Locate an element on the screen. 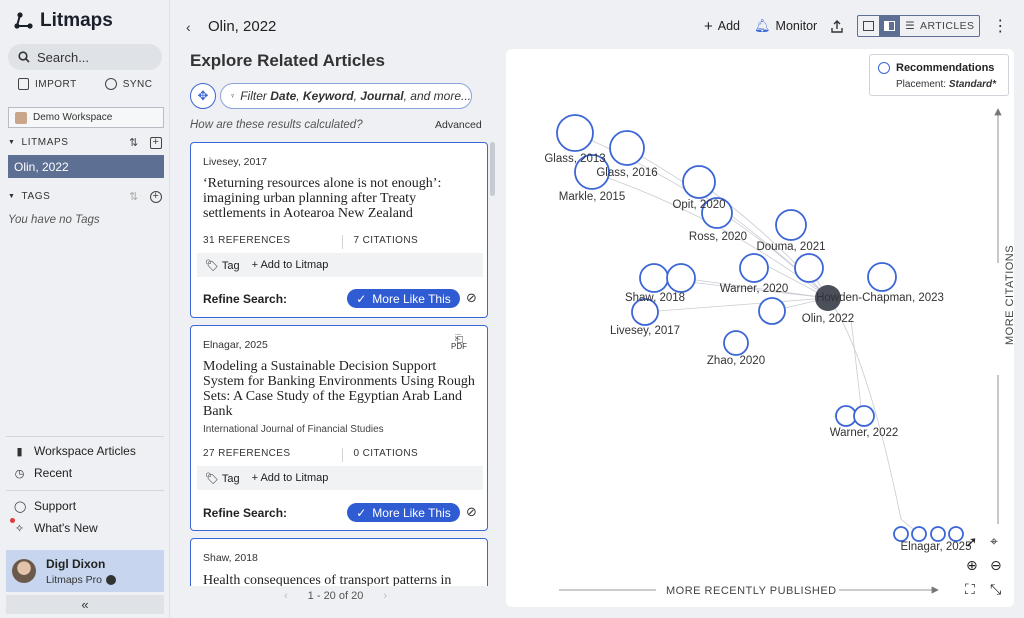 The image size is (1024, 618). label-howden-chapman-2023: Howden-Chapman, 2023 is located at coordinates (880, 298).